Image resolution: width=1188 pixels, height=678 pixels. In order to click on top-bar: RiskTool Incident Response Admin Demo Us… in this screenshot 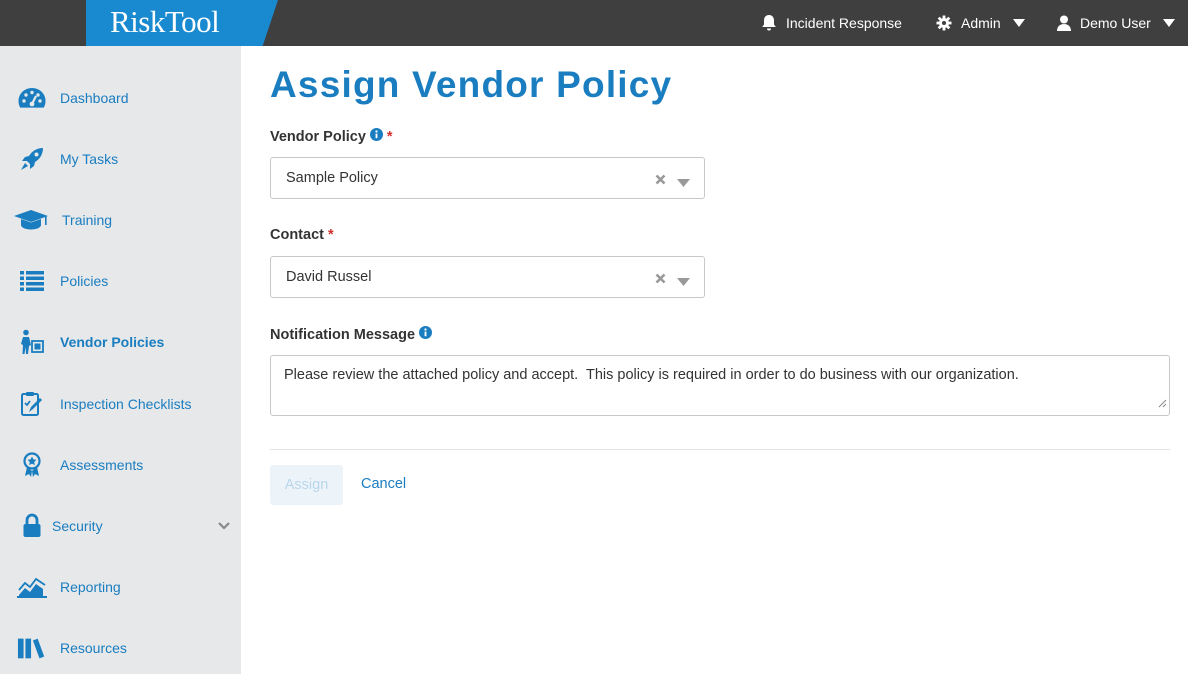, I will do `click(594, 23)`.